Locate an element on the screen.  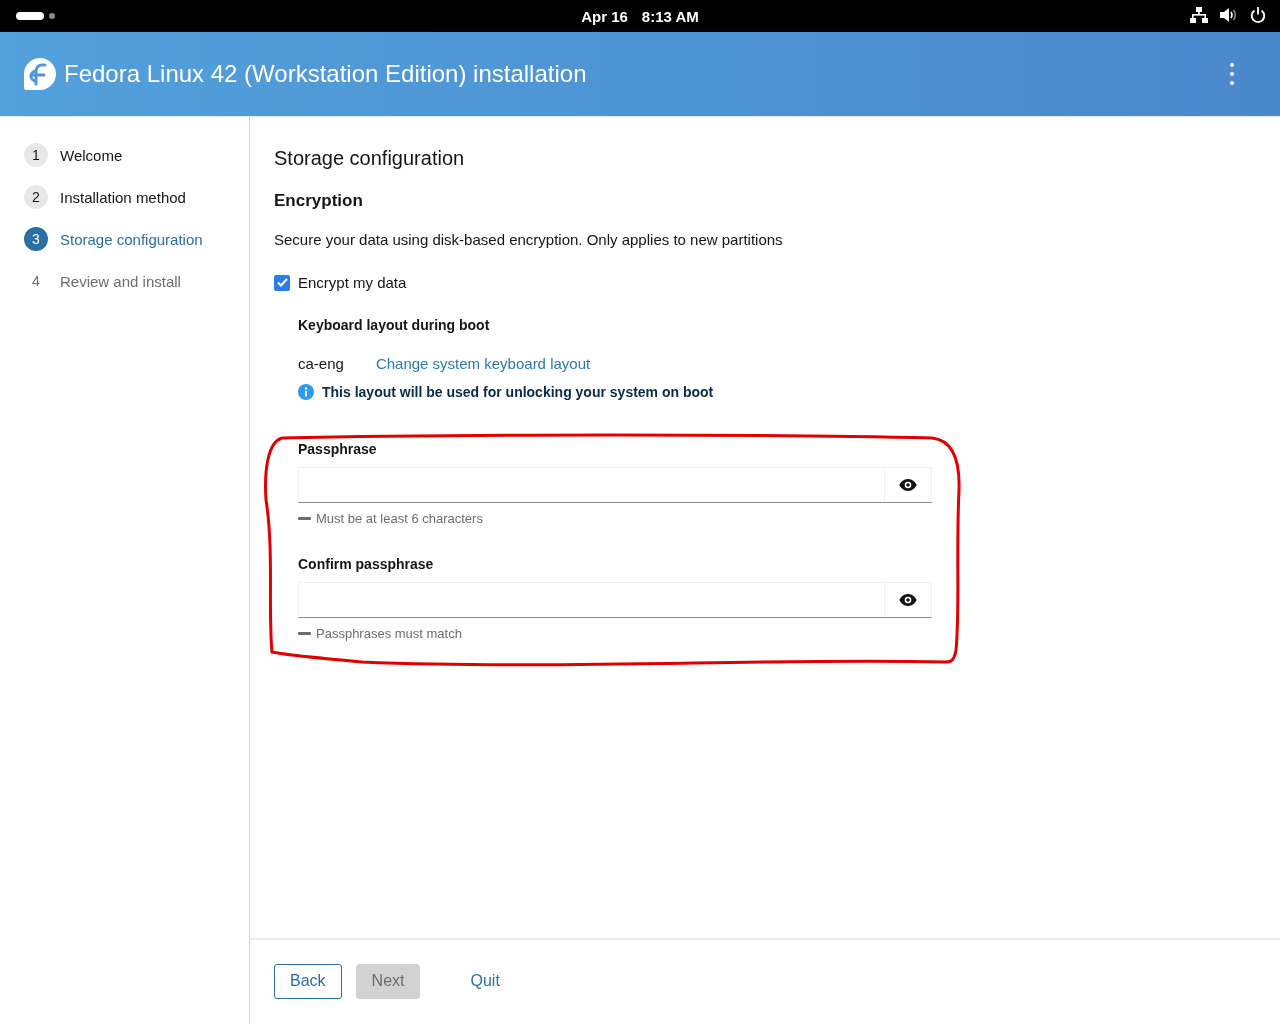
keyboard-heading: Keyboard layout during boot is located at coordinates (394, 325).